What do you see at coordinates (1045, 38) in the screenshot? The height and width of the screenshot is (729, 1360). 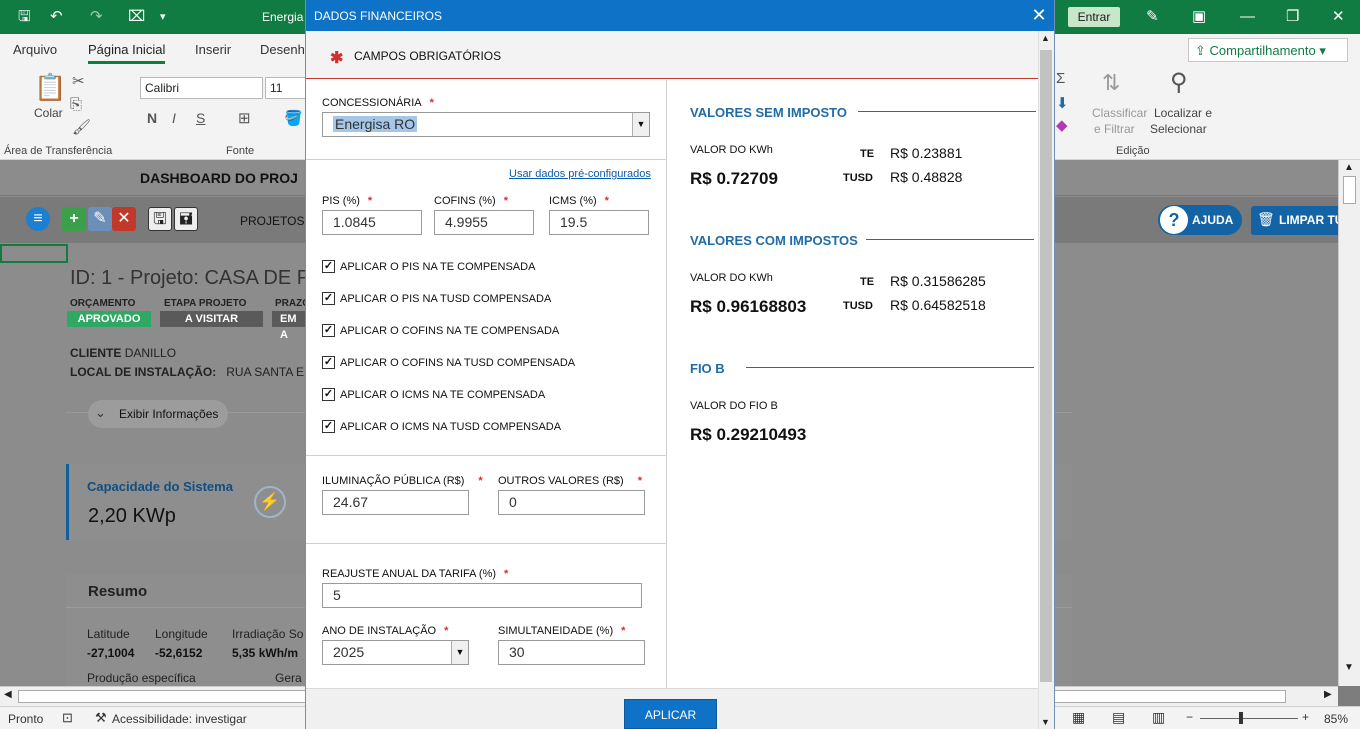 I see `dialog-scroll-up-icon: ▲` at bounding box center [1045, 38].